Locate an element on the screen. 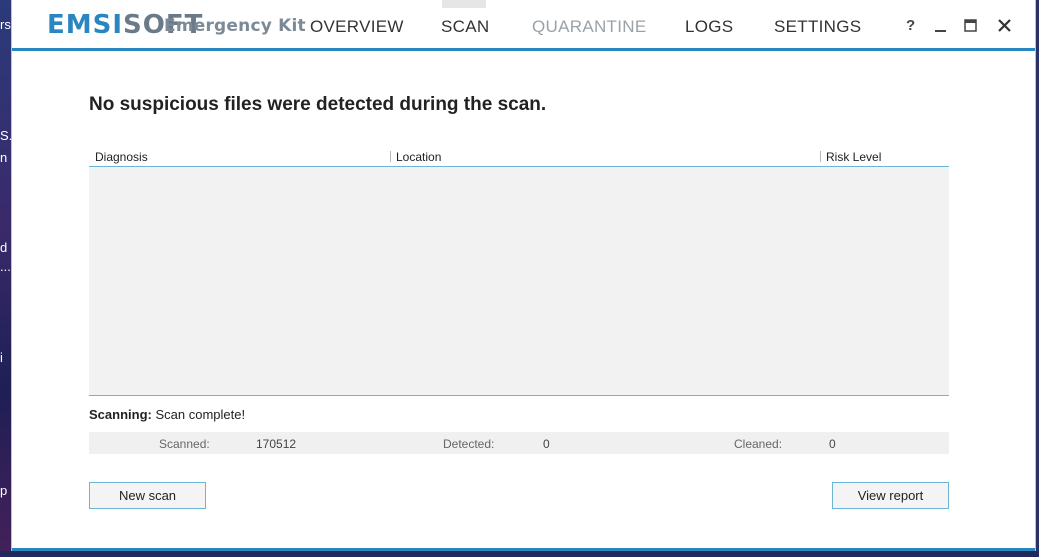  cleaned-label: Cleaned: is located at coordinates (758, 444).